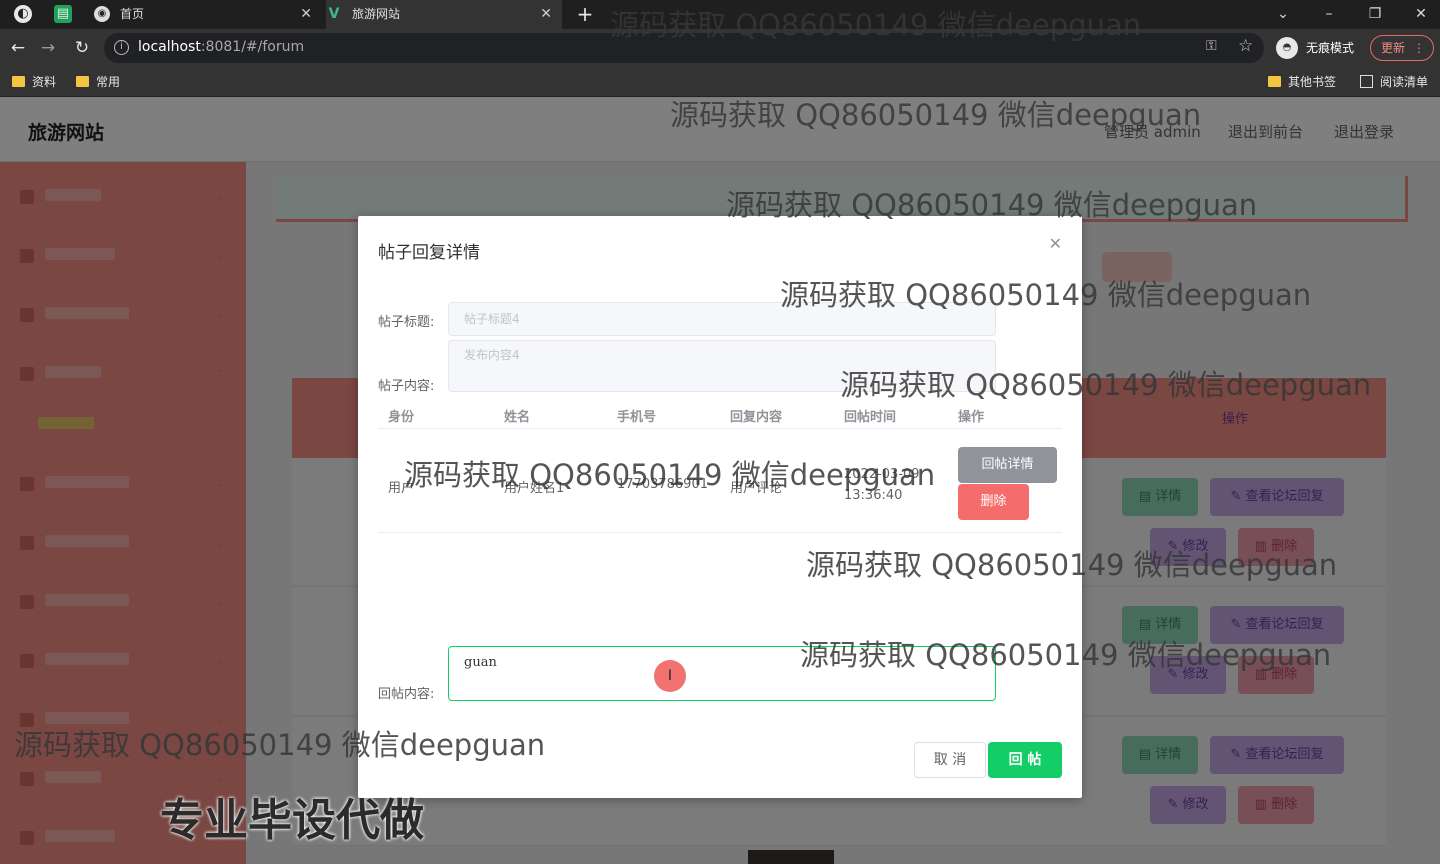  I want to click on window-close-icon: ✕, so click(1419, 14).